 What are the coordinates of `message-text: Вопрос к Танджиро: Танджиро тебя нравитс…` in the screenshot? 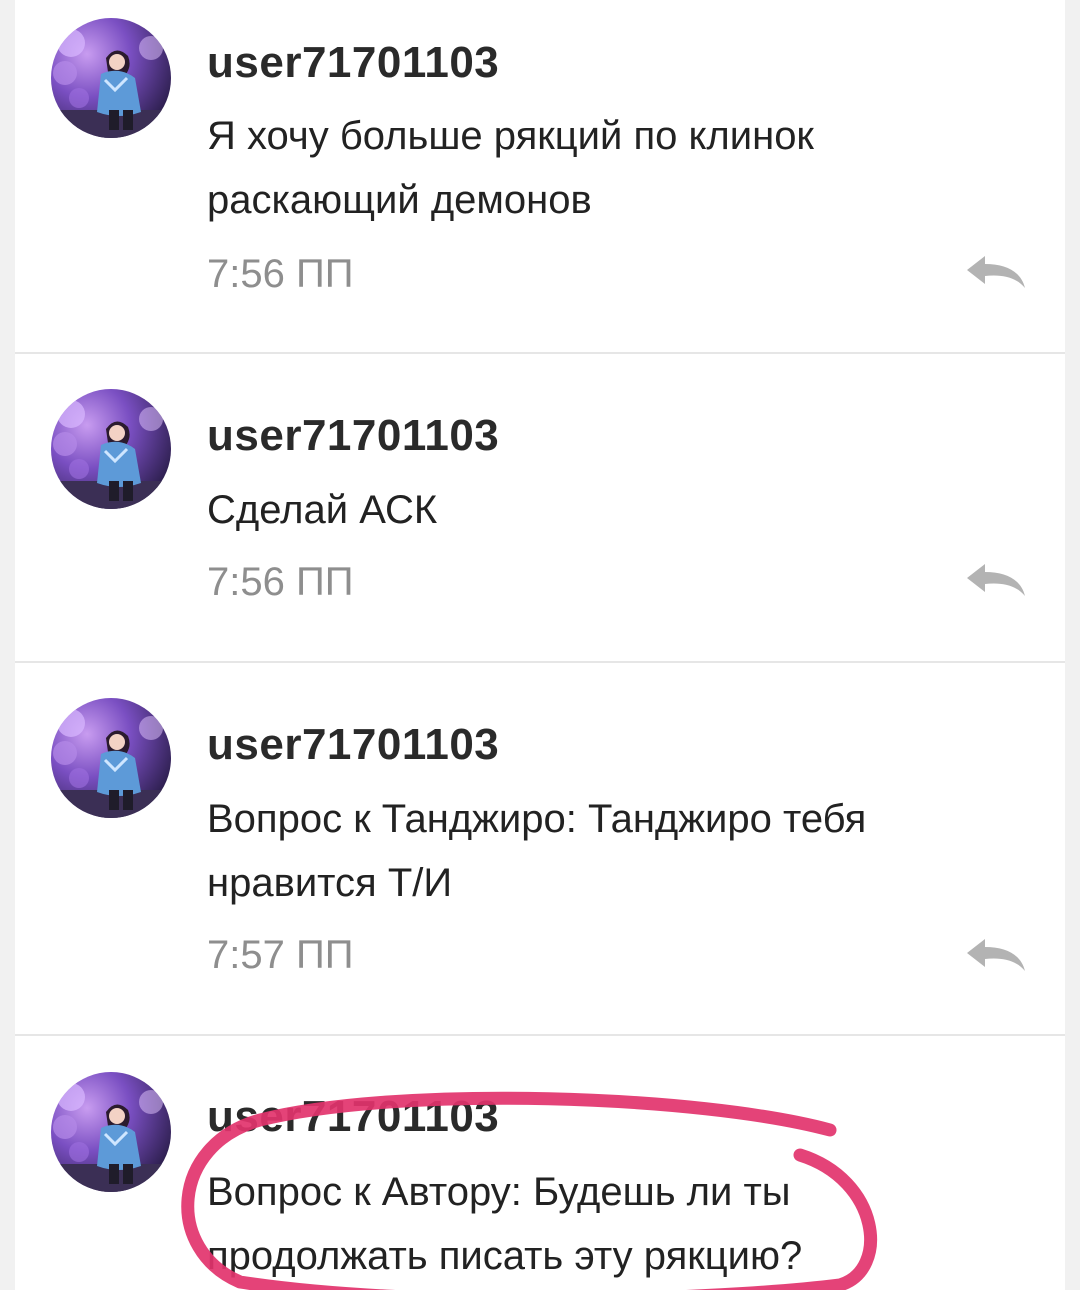 It's located at (537, 851).